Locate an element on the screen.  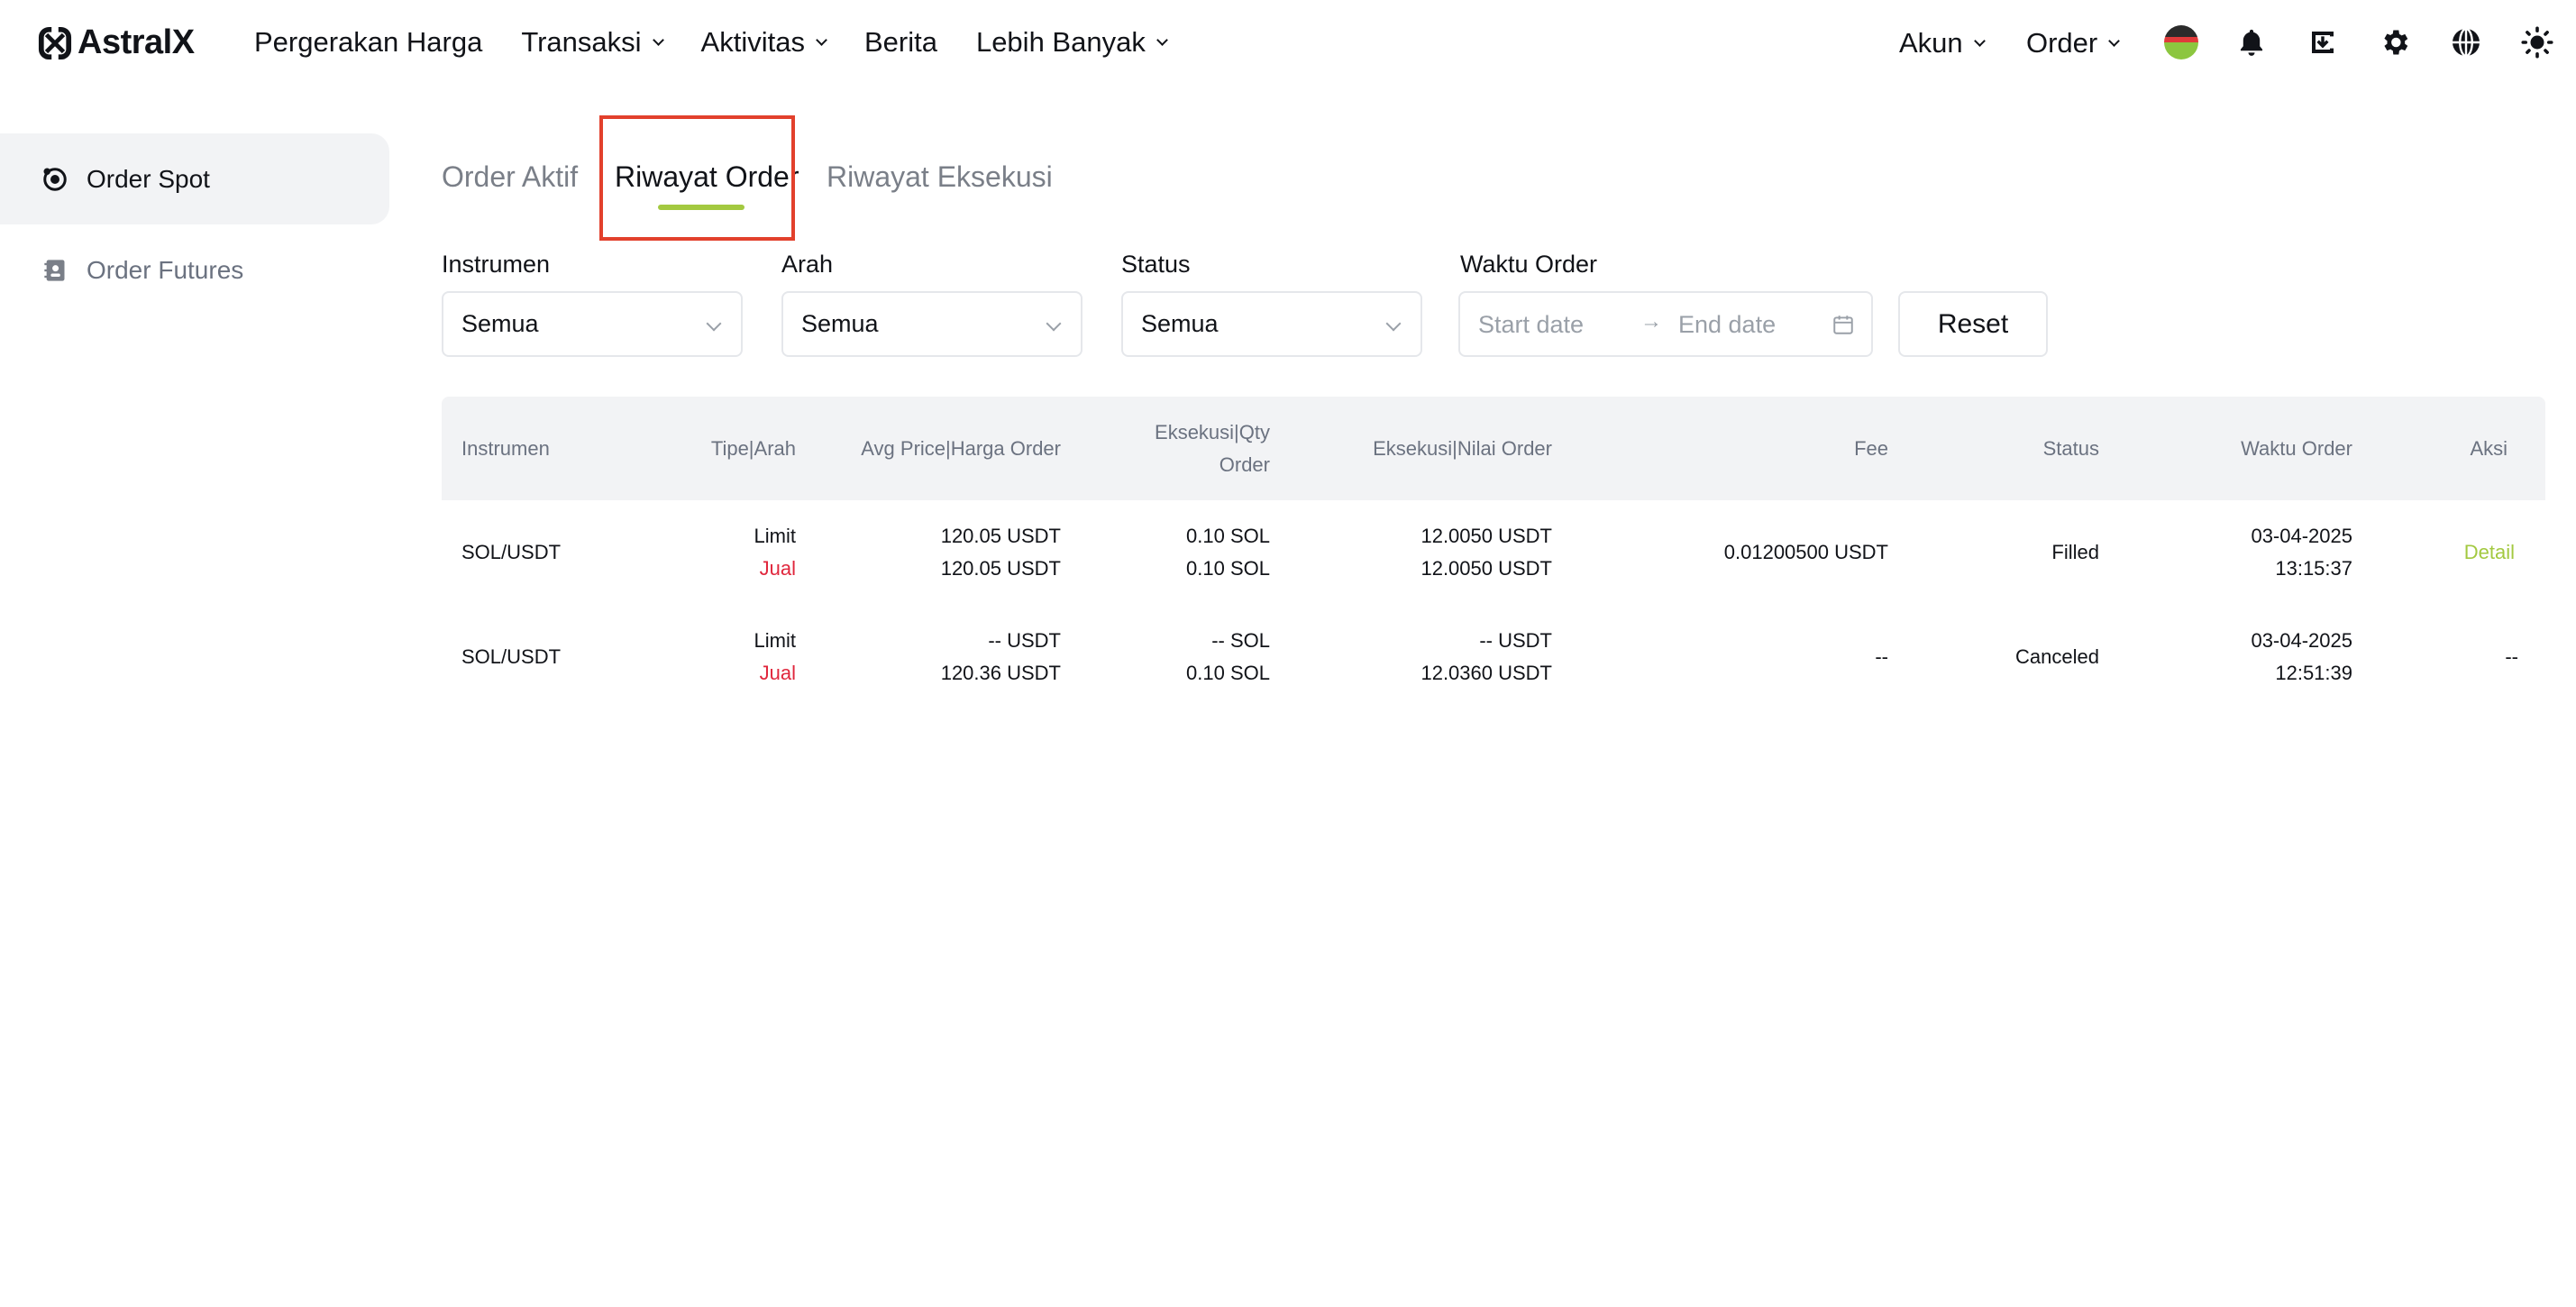
nav-item-lebih-banyak: Lebih Banyak is located at coordinates (1071, 43).